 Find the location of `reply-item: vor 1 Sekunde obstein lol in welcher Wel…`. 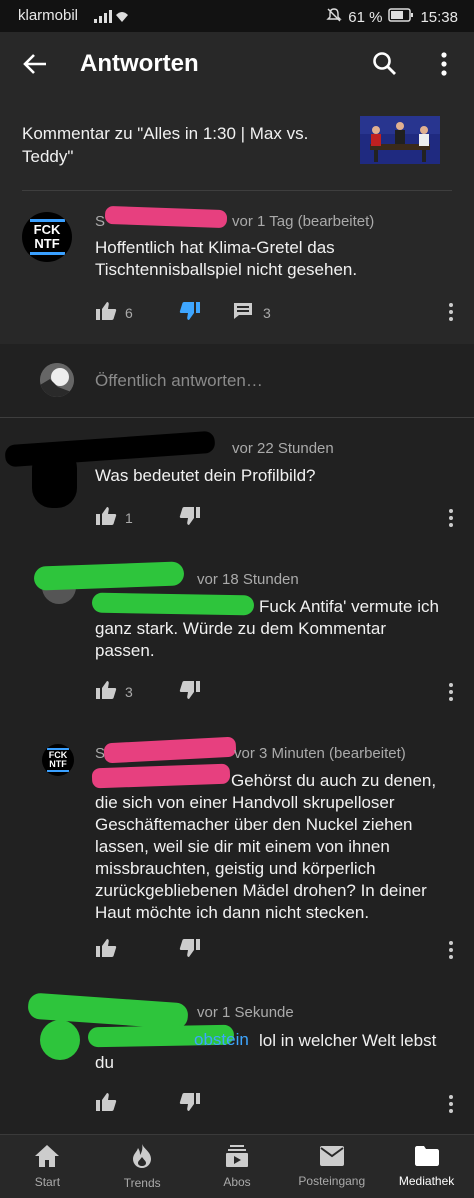

reply-item: vor 1 Sekunde obstein lol in welcher Wel… is located at coordinates (237, 1060).